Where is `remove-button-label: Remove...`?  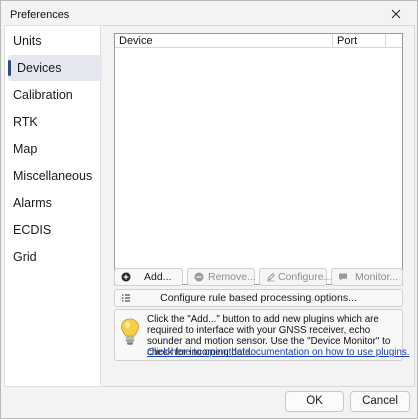
remove-button-label: Remove... is located at coordinates (232, 277).